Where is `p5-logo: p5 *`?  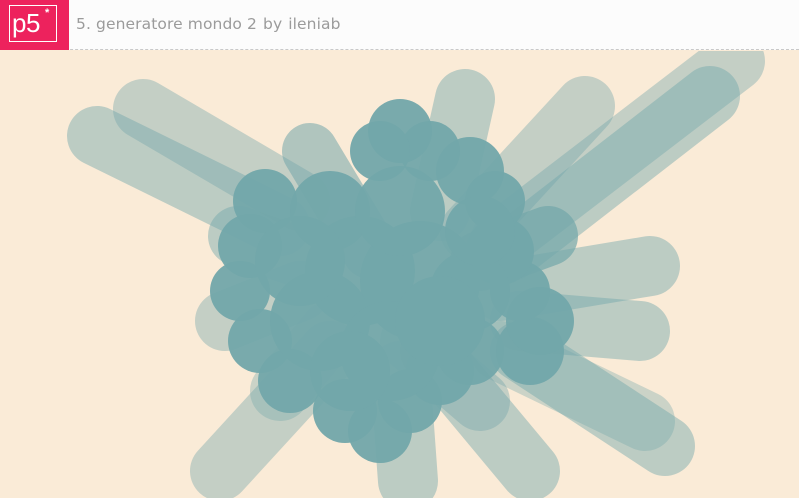
p5-logo: p5 * is located at coordinates (34, 25).